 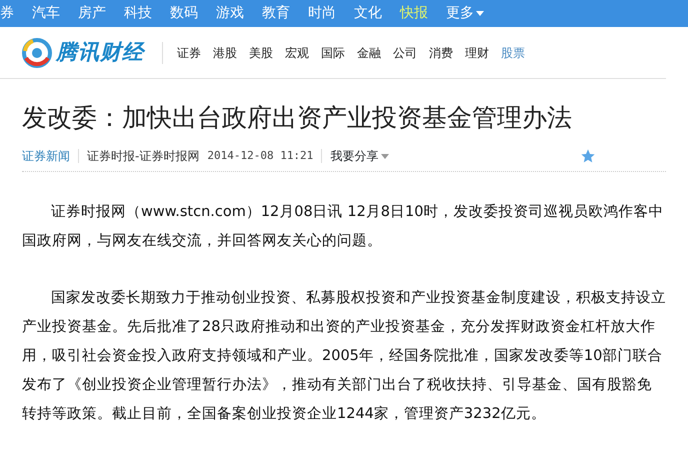 What do you see at coordinates (297, 53) in the screenshot?
I see `channel-link: 宏观` at bounding box center [297, 53].